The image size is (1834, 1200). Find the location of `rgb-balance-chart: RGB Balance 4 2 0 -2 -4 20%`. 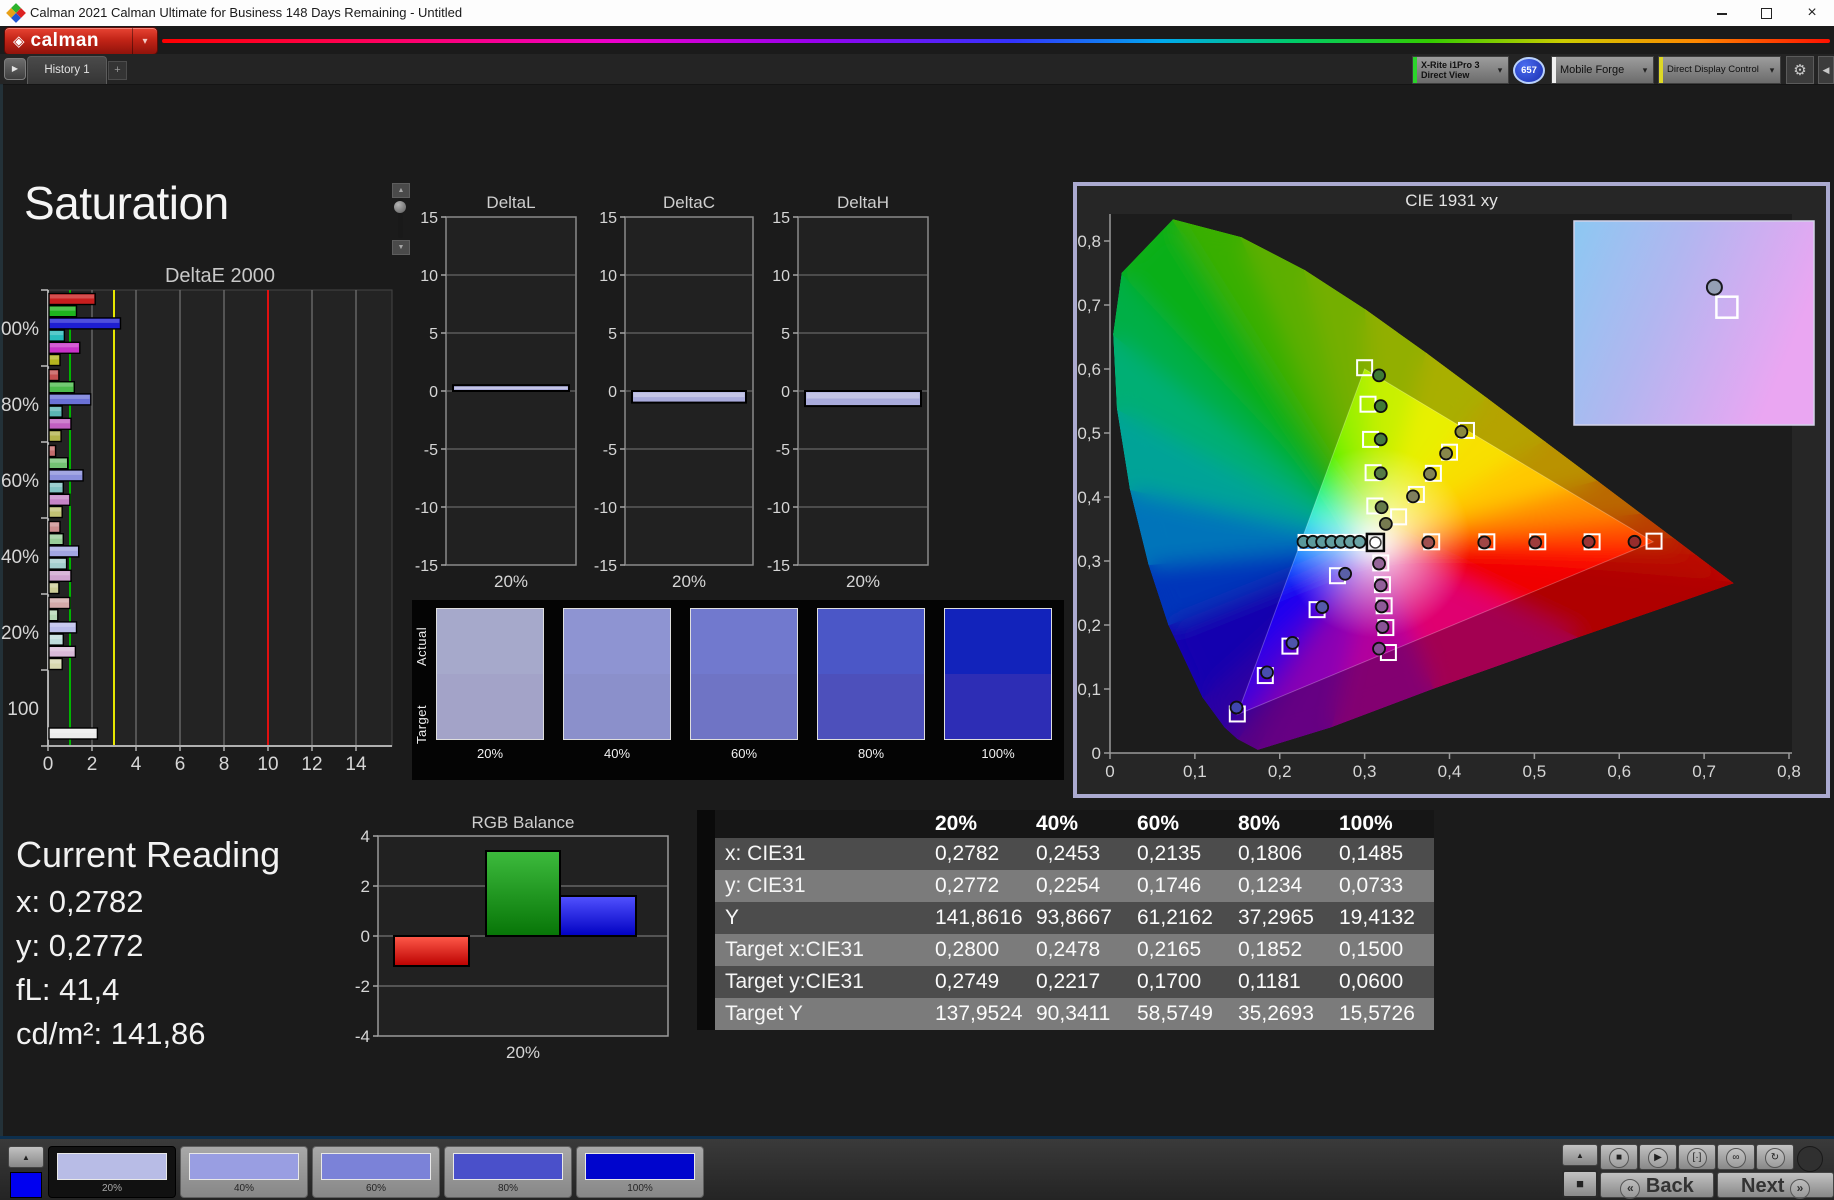

rgb-balance-chart: RGB Balance 4 2 0 -2 -4 20% is located at coordinates (512, 937).